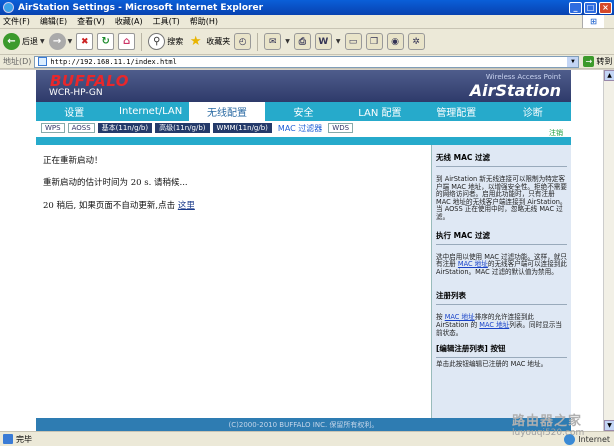  What do you see at coordinates (16, 21) in the screenshot?
I see `menu-file: 文件(F)` at bounding box center [16, 21].